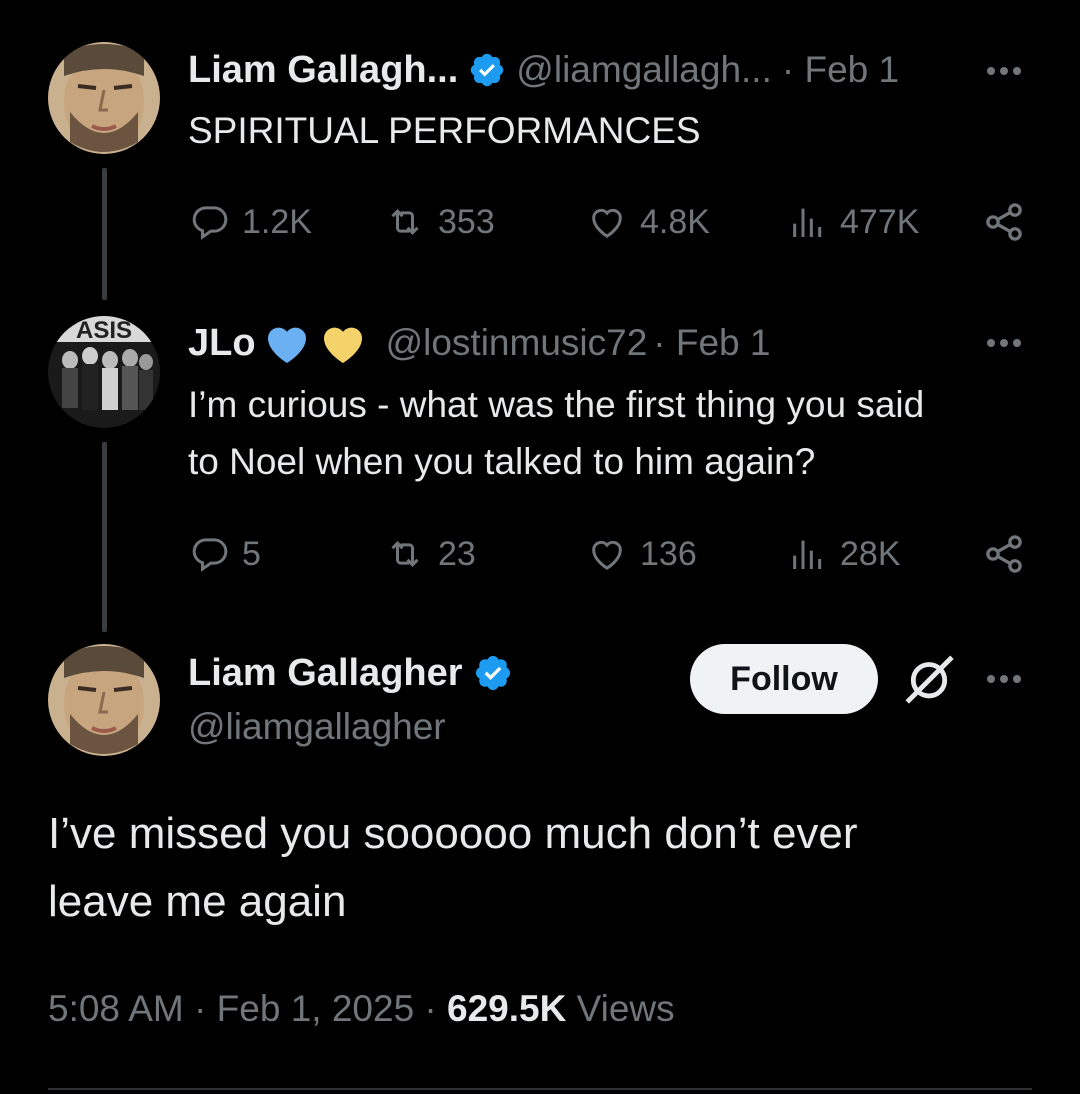 Image resolution: width=1080 pixels, height=1094 pixels. I want to click on author-handle: @lostinmusic72, so click(517, 343).